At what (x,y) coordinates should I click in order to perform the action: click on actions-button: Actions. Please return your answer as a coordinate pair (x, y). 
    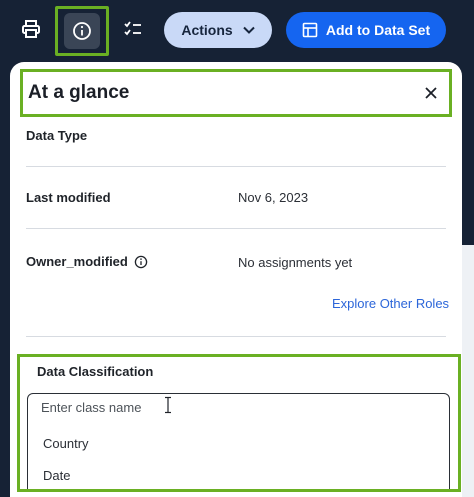
    Looking at the image, I should click on (218, 30).